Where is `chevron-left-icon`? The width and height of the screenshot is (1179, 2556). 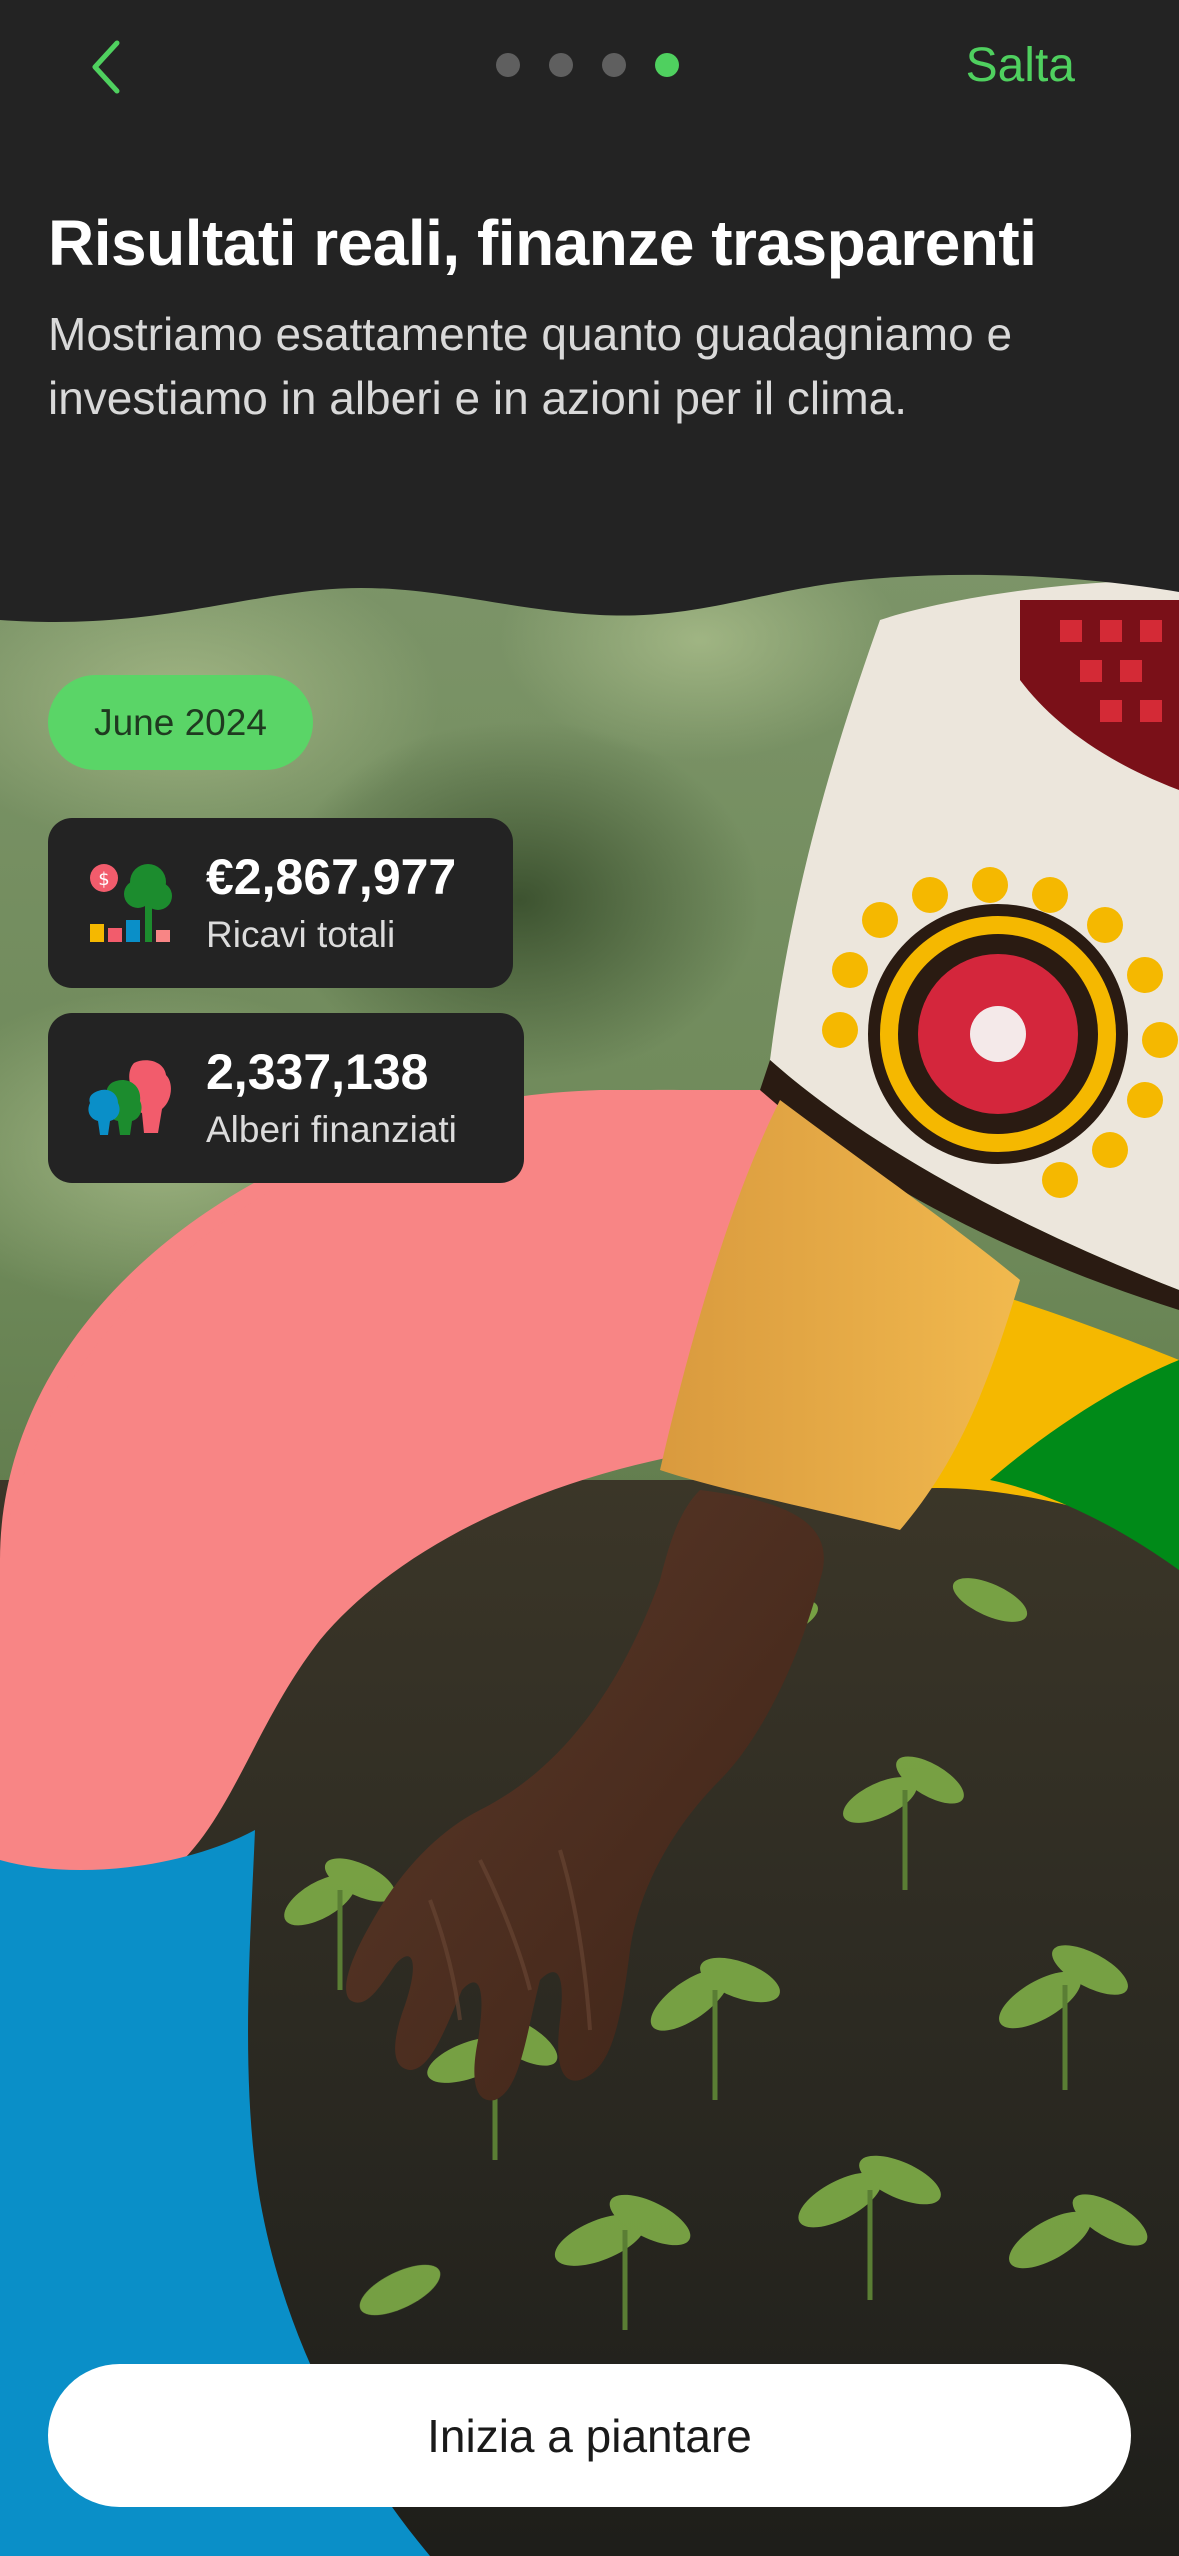 chevron-left-icon is located at coordinates (106, 67).